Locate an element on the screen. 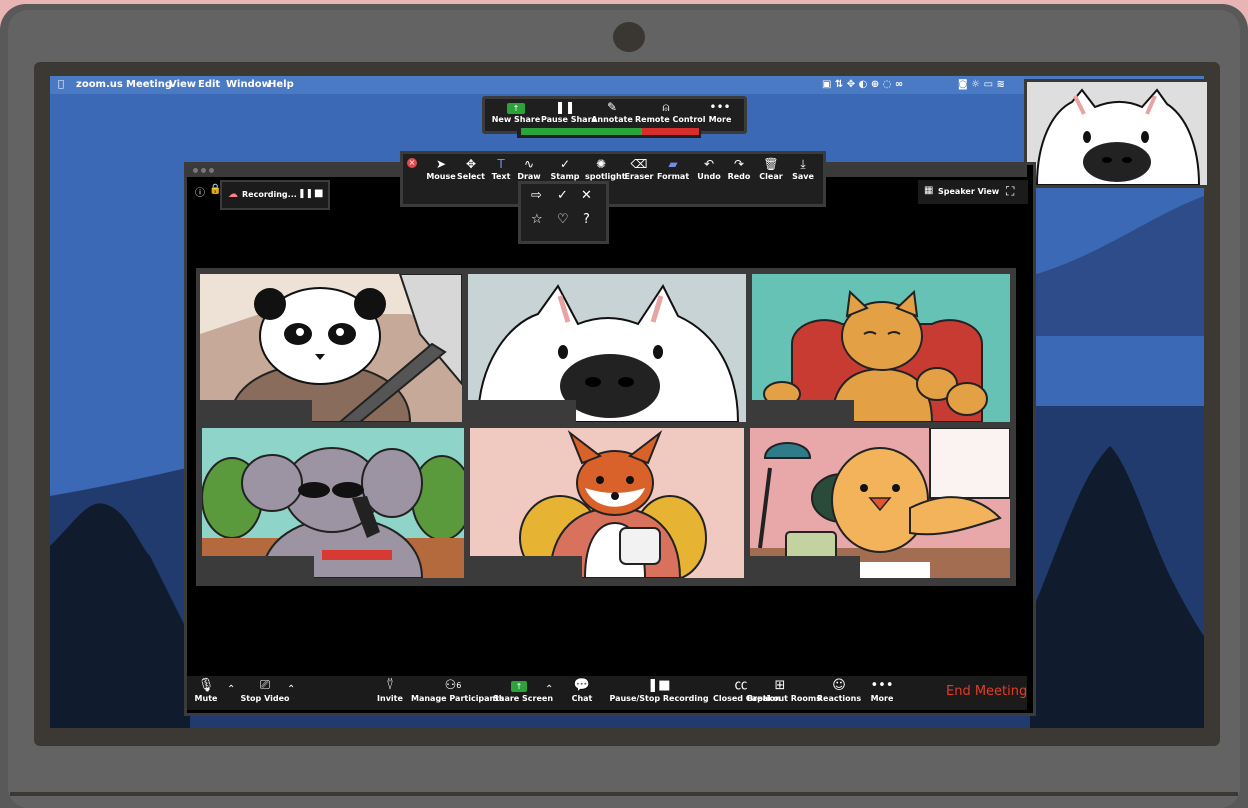 This screenshot has width=1248, height=808. smiley-icon: ☺ is located at coordinates (839, 685).